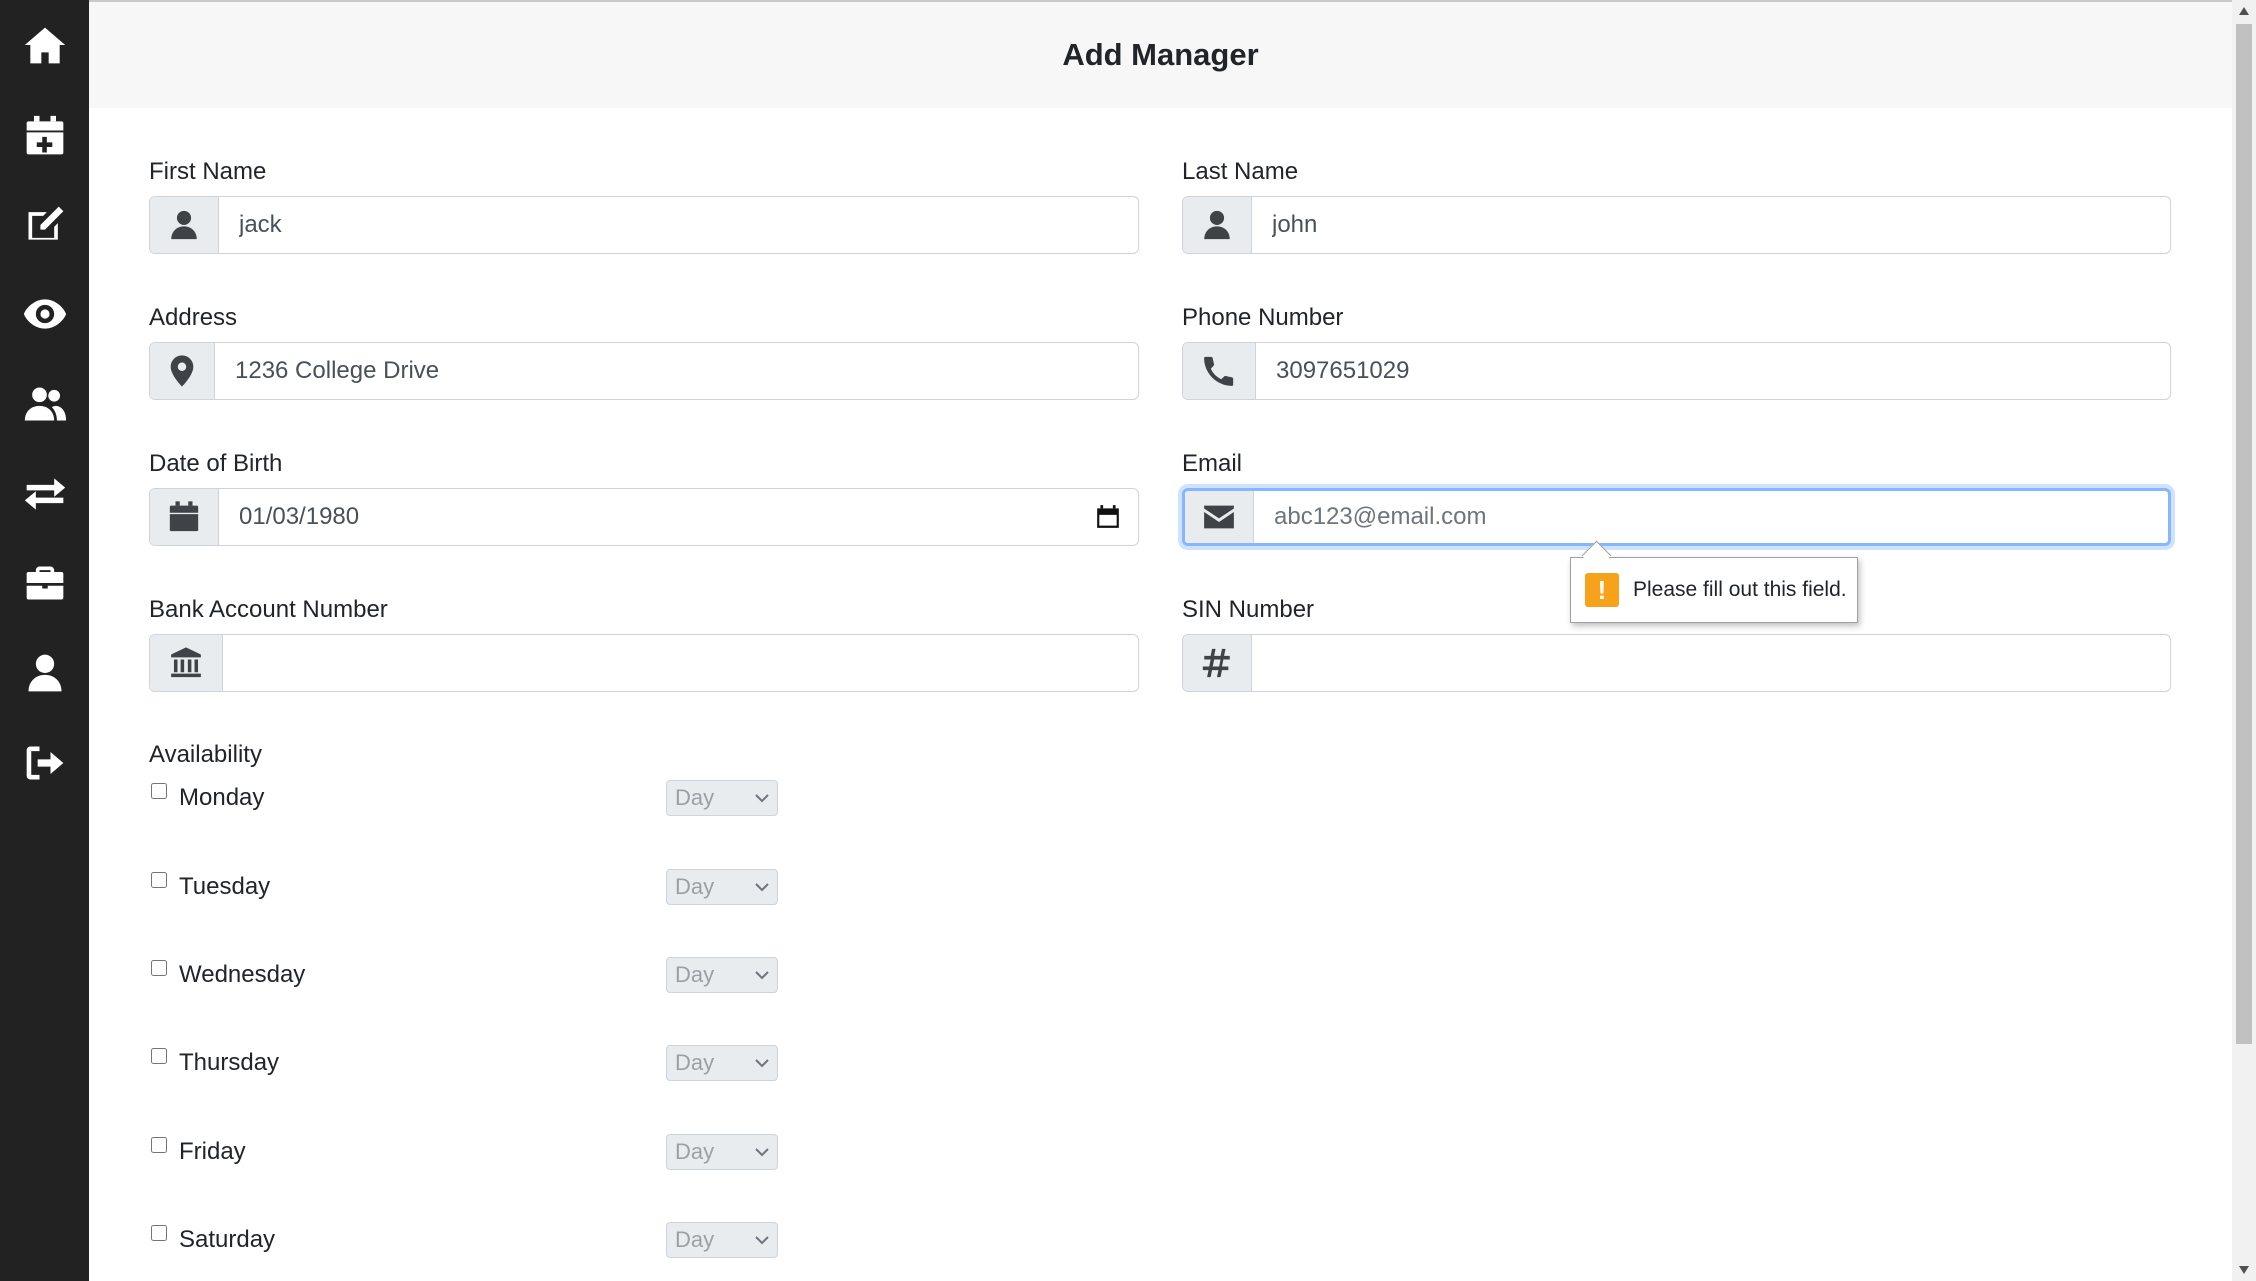 Image resolution: width=2256 pixels, height=1281 pixels. Describe the element at coordinates (1219, 517) in the screenshot. I see `envelope-icon` at that location.